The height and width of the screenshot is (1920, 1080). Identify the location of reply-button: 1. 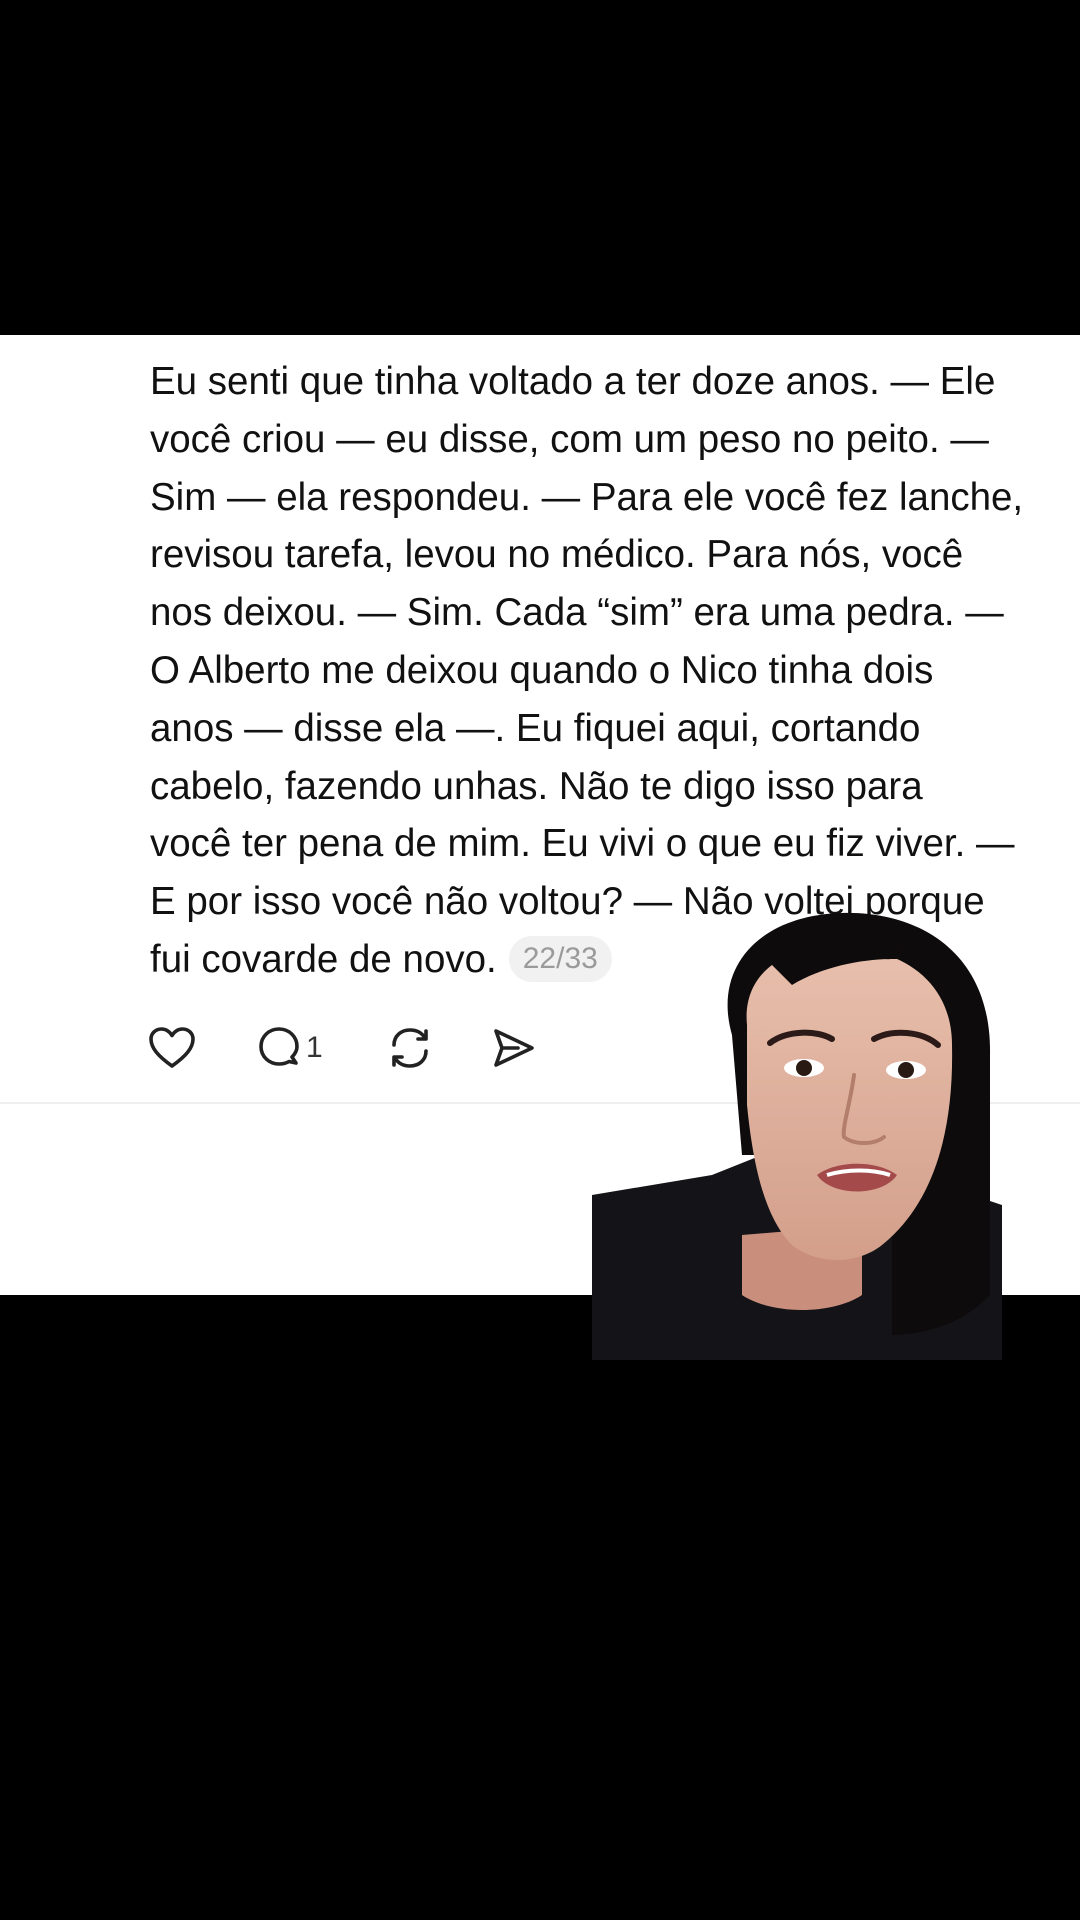
(321, 1048).